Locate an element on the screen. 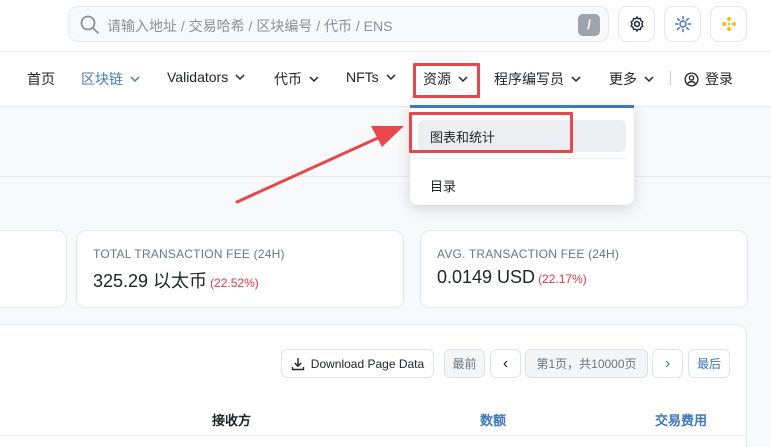  page-info: 第1页，共10000页 is located at coordinates (586, 363).